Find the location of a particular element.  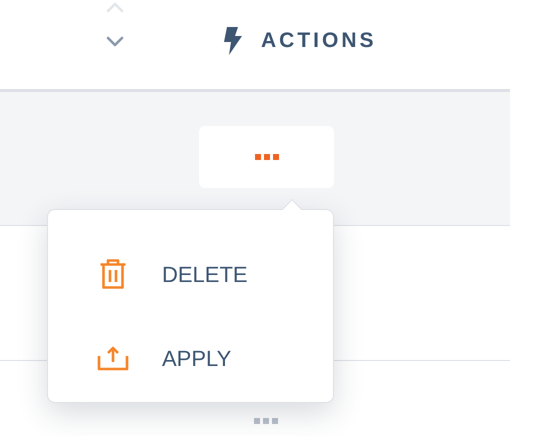

upload-icon is located at coordinates (112, 358).